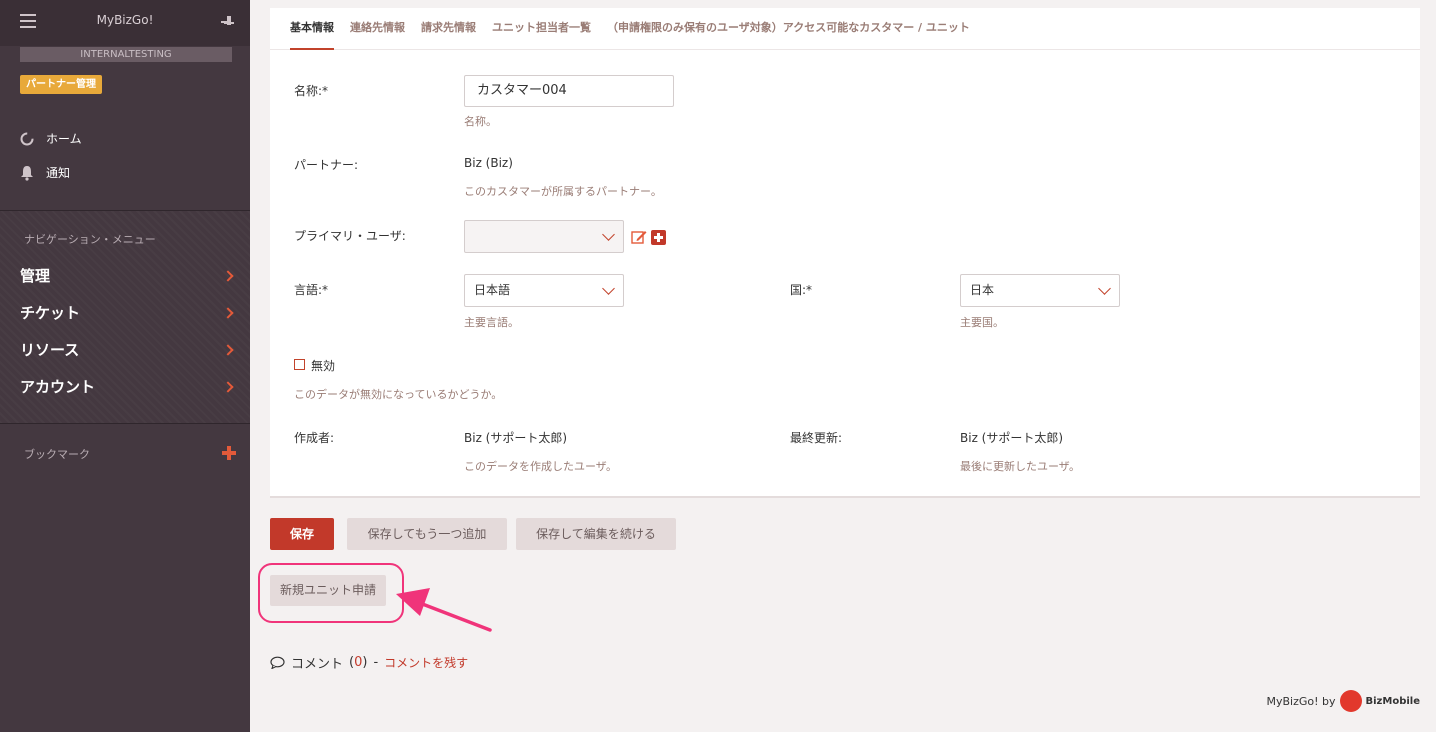 This screenshot has width=1436, height=732. Describe the element at coordinates (128, 386) in the screenshot. I see `nav-item-account: アカウント` at that location.